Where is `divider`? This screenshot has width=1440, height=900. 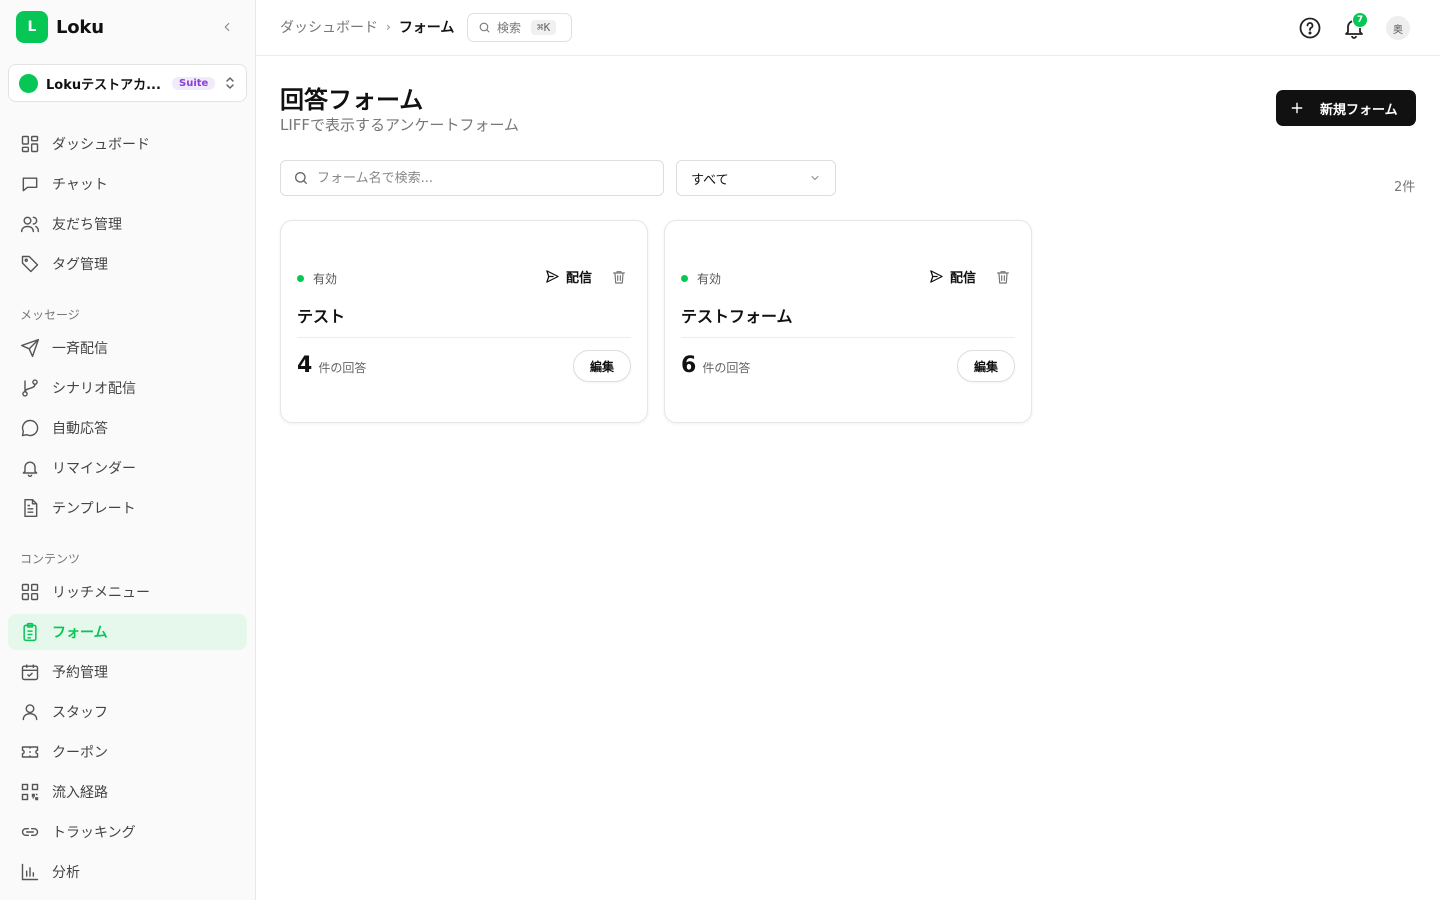
divider is located at coordinates (848, 337).